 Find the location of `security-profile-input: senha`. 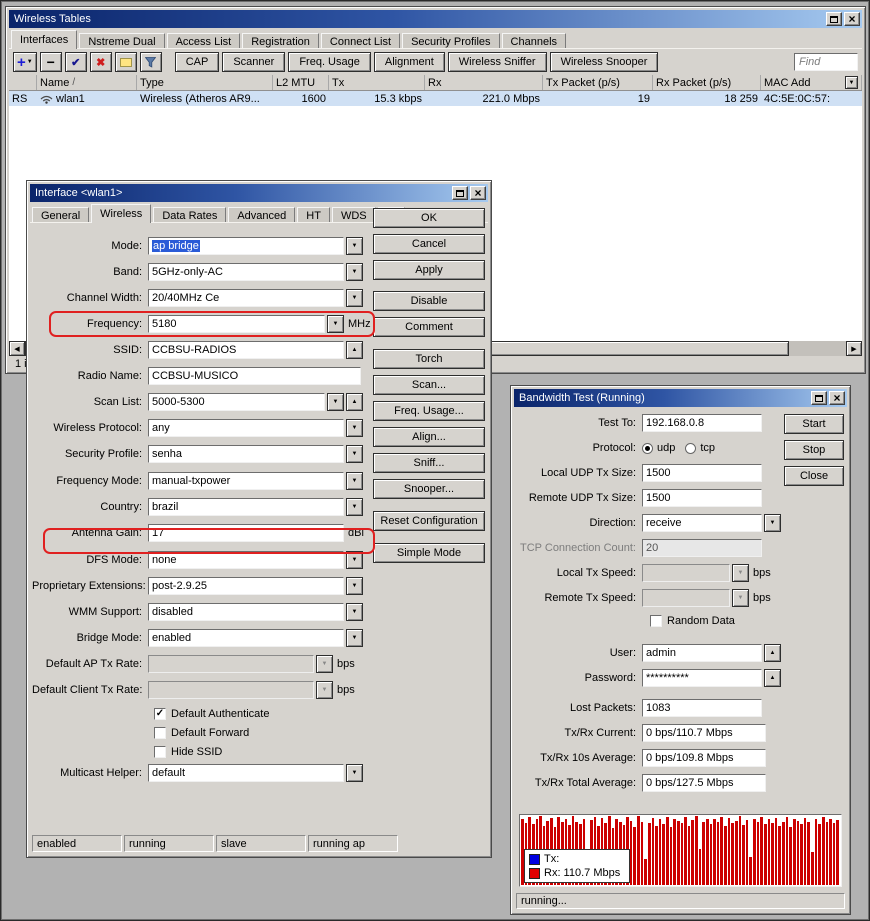

security-profile-input: senha is located at coordinates (246, 454).